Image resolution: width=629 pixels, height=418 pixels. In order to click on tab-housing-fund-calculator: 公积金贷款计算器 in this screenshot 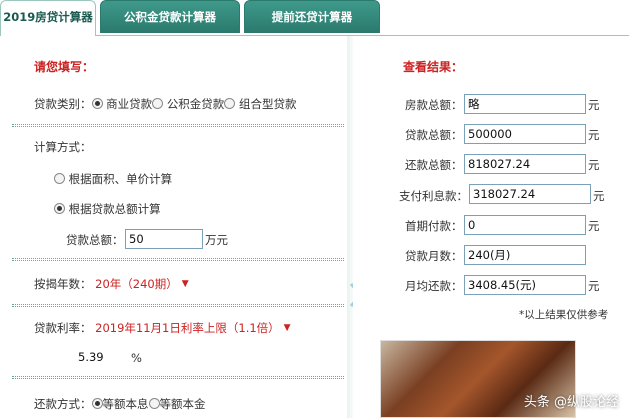, I will do `click(170, 16)`.